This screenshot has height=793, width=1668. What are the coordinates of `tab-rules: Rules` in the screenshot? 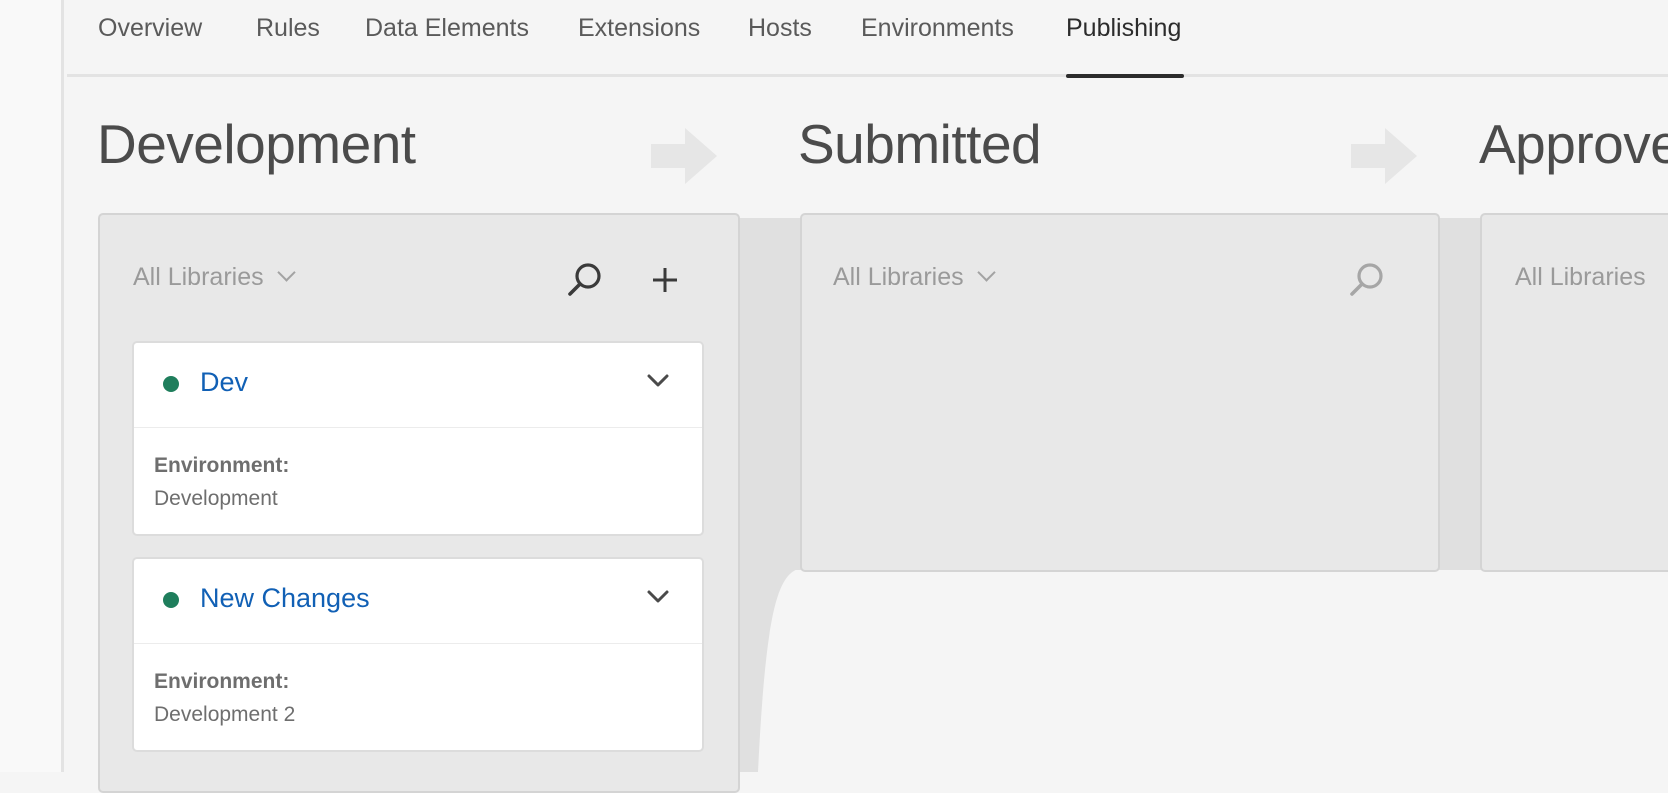 It's located at (288, 28).